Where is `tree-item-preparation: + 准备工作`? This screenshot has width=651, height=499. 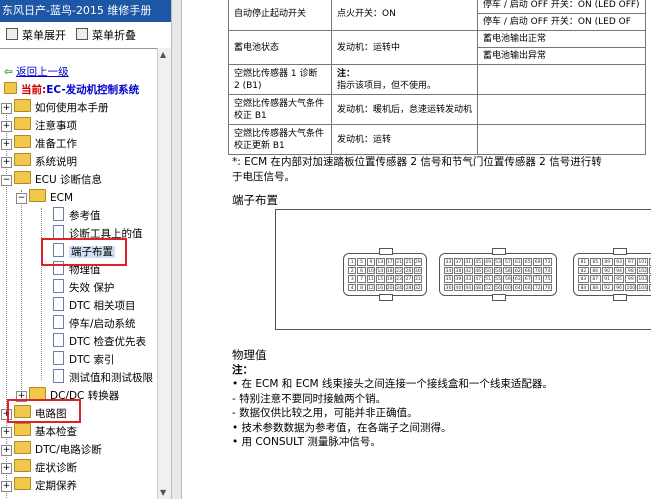 tree-item-preparation: + 准备工作 is located at coordinates (39, 144).